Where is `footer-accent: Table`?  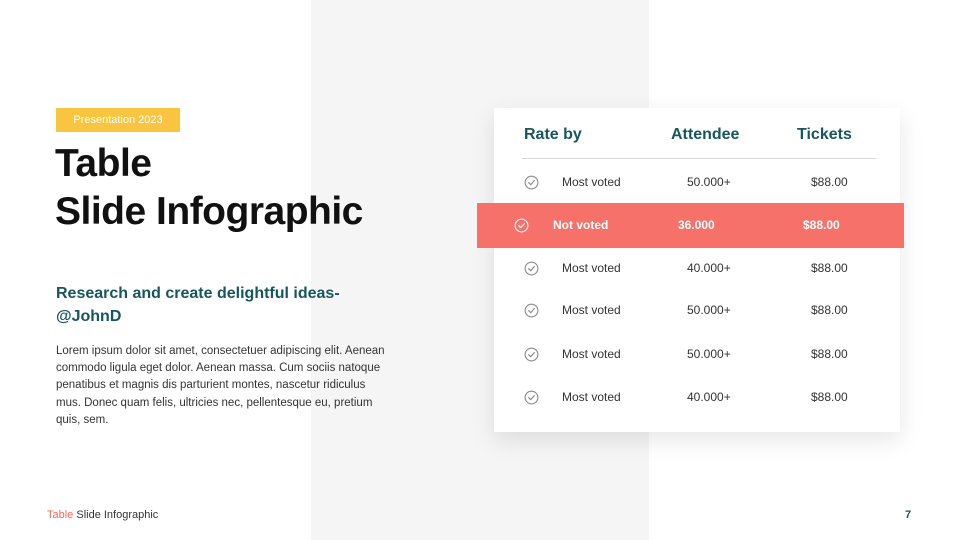
footer-accent: Table is located at coordinates (60, 515).